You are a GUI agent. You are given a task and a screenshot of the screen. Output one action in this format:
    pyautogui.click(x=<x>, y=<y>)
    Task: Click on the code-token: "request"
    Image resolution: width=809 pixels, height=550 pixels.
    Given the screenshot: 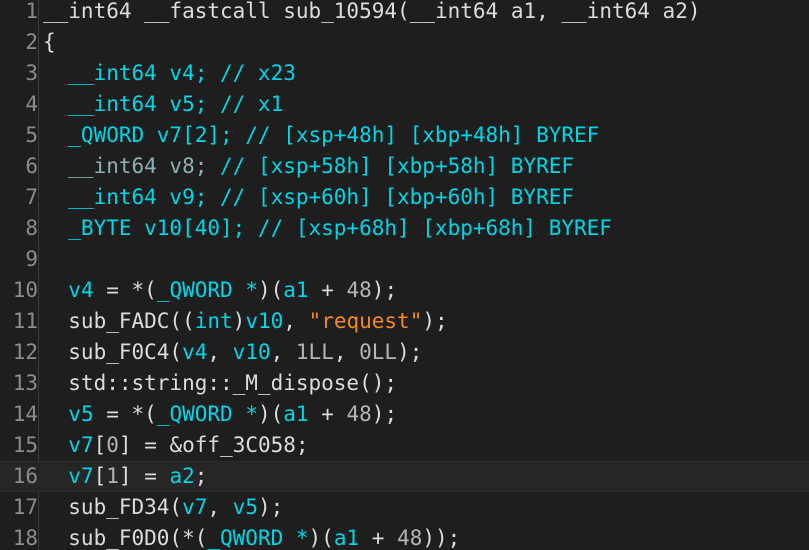 What is the action you would take?
    pyautogui.click(x=365, y=321)
    